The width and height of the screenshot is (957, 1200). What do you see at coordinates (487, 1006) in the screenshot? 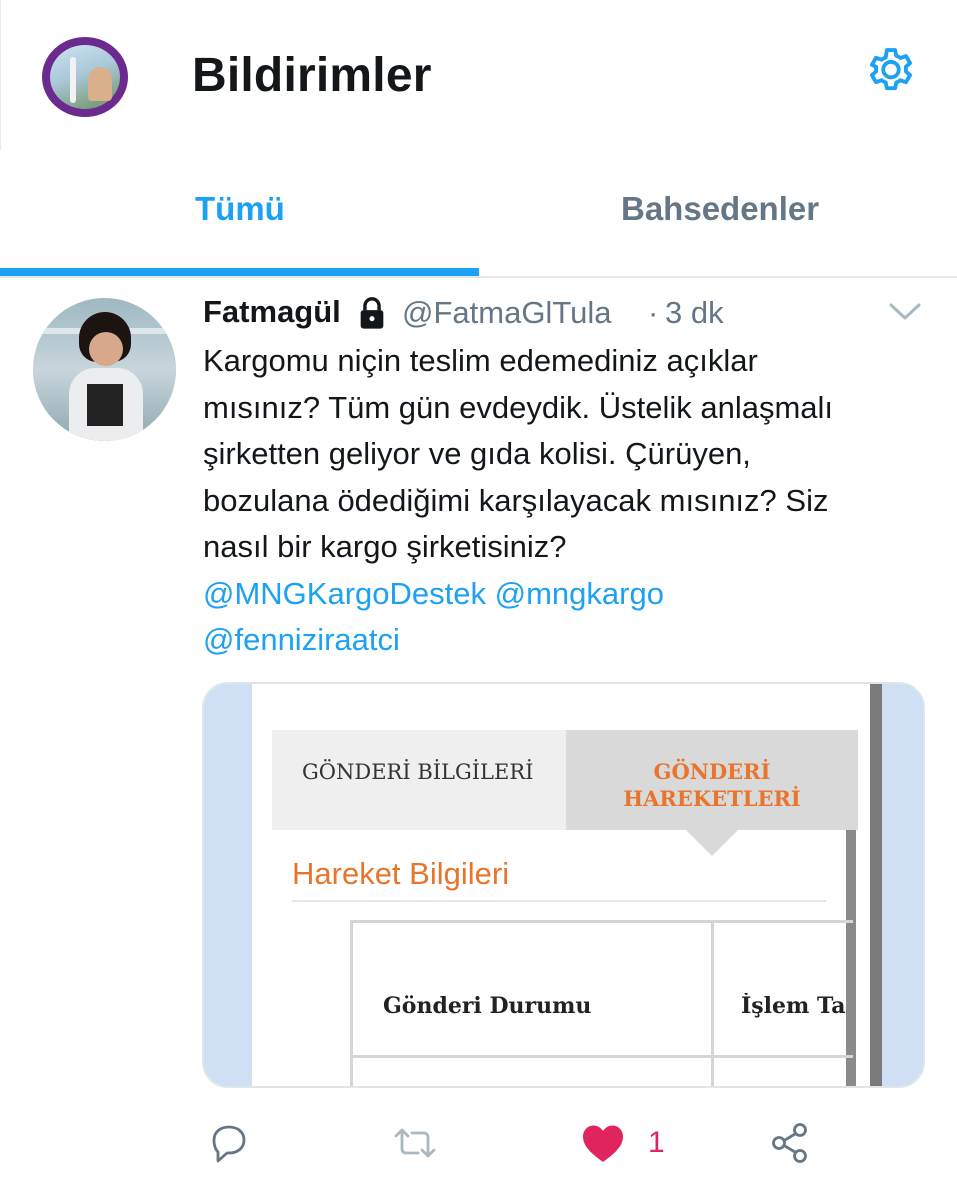
I see `media-table-header: Gönderi Durumu` at bounding box center [487, 1006].